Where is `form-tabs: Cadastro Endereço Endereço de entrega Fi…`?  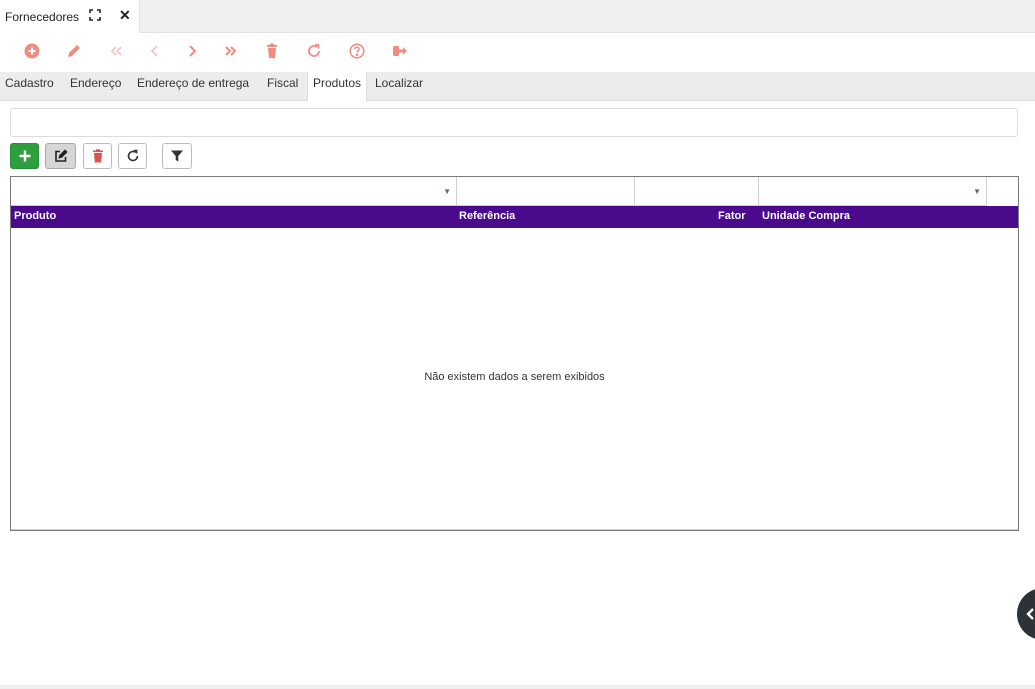 form-tabs: Cadastro Endereço Endereço de entrega Fi… is located at coordinates (517, 87).